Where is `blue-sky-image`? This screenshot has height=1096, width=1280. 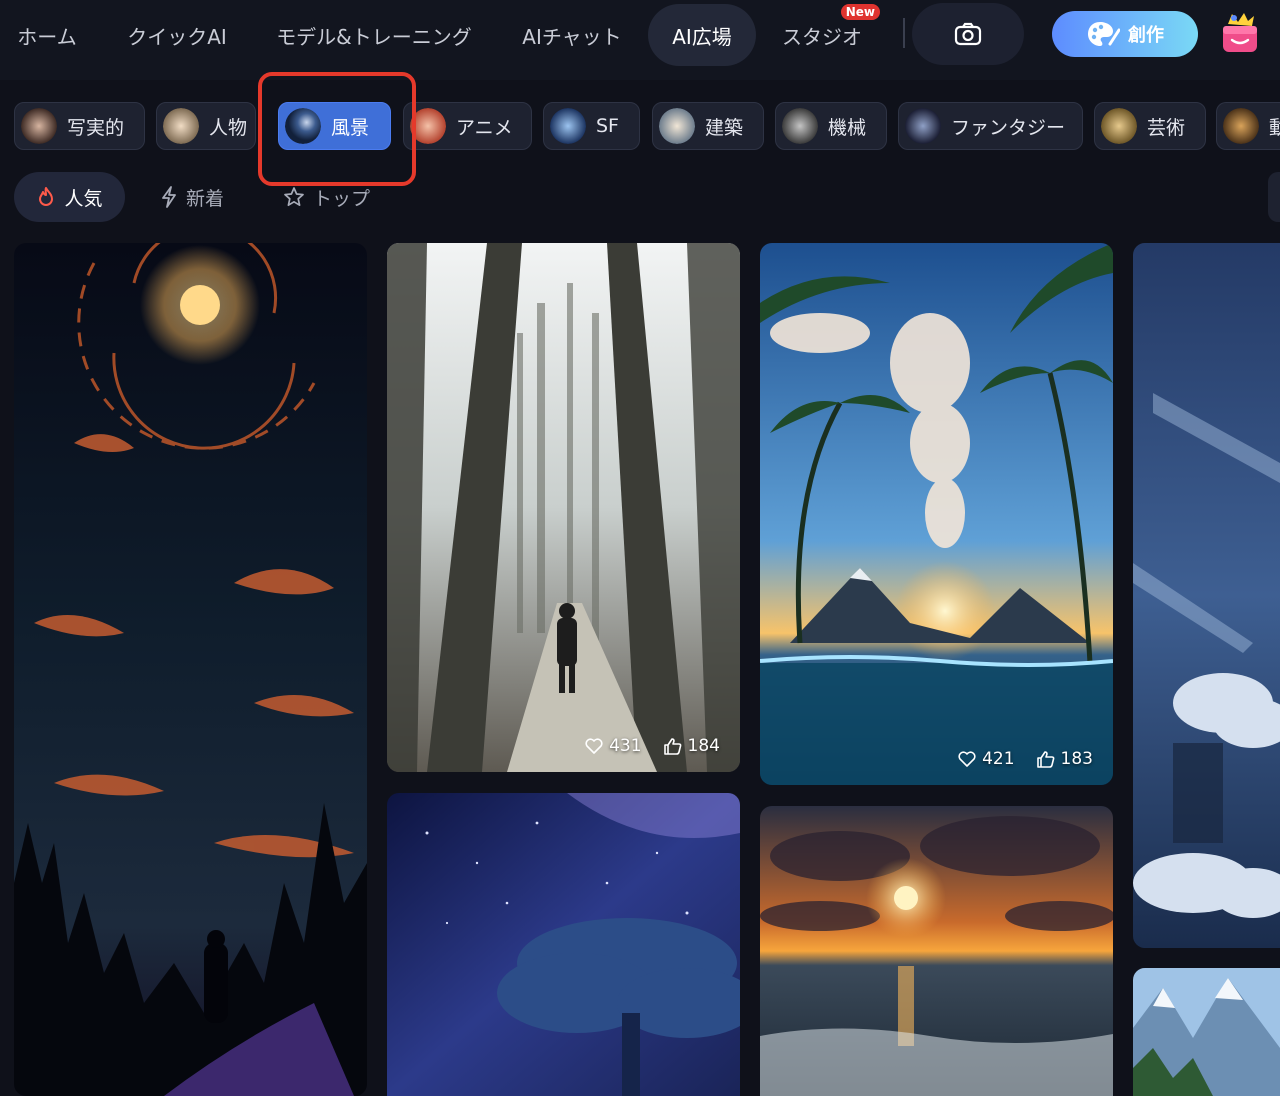 blue-sky-image is located at coordinates (1206, 595).